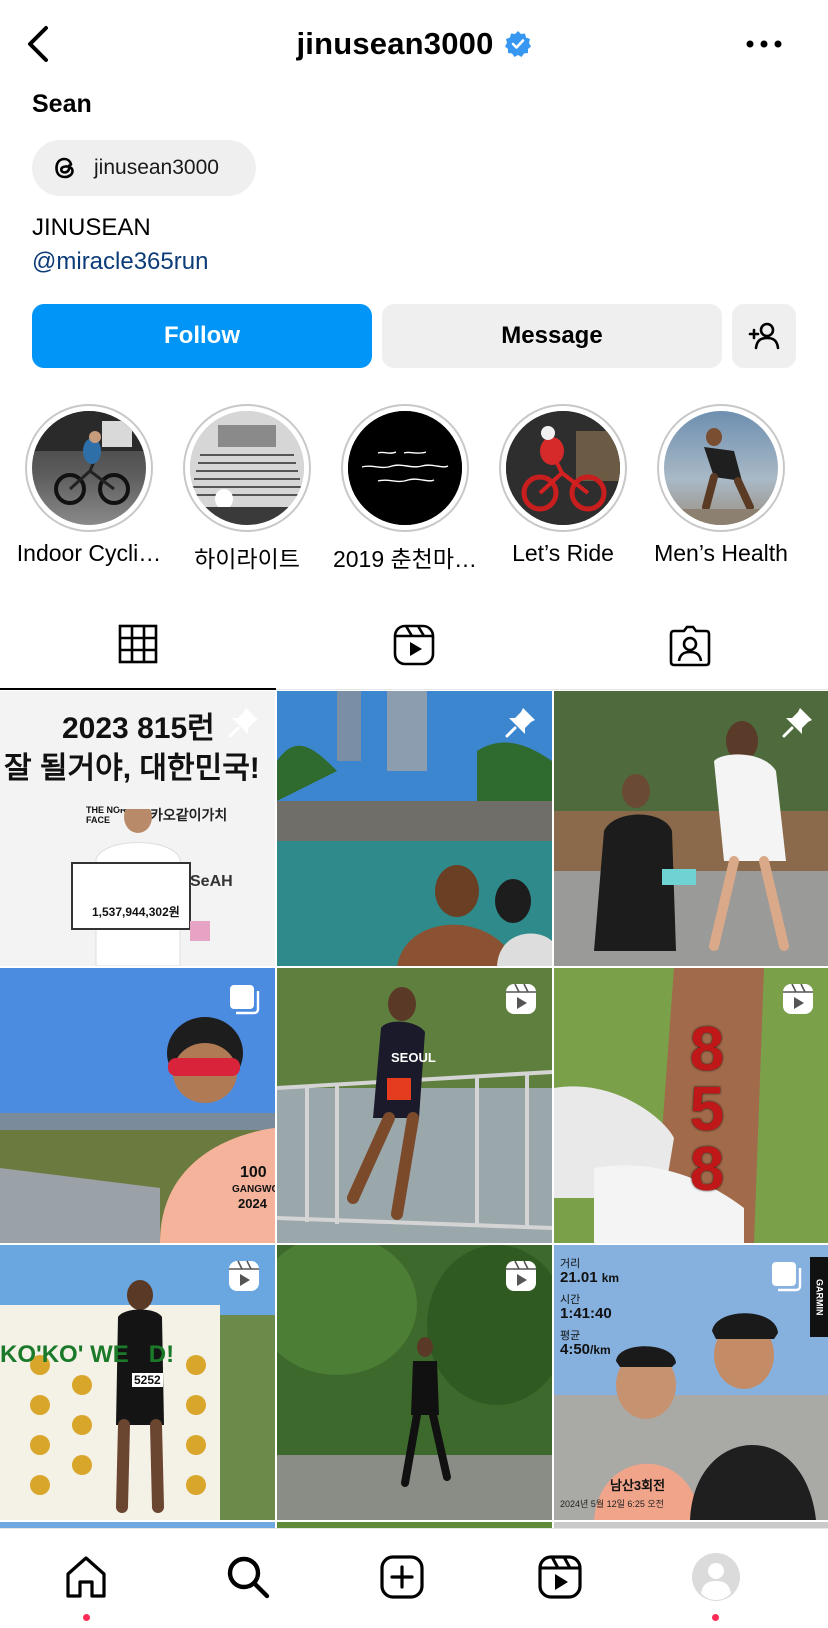 The image size is (828, 1628). I want to click on shirt-print: GANGWON, so click(253, 1189).